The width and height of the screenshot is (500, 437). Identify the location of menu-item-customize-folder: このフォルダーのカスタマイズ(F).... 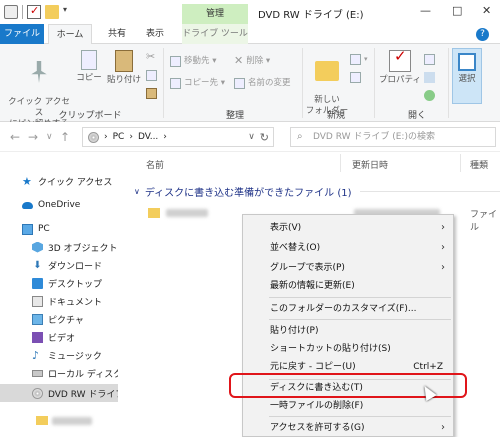
(348, 309).